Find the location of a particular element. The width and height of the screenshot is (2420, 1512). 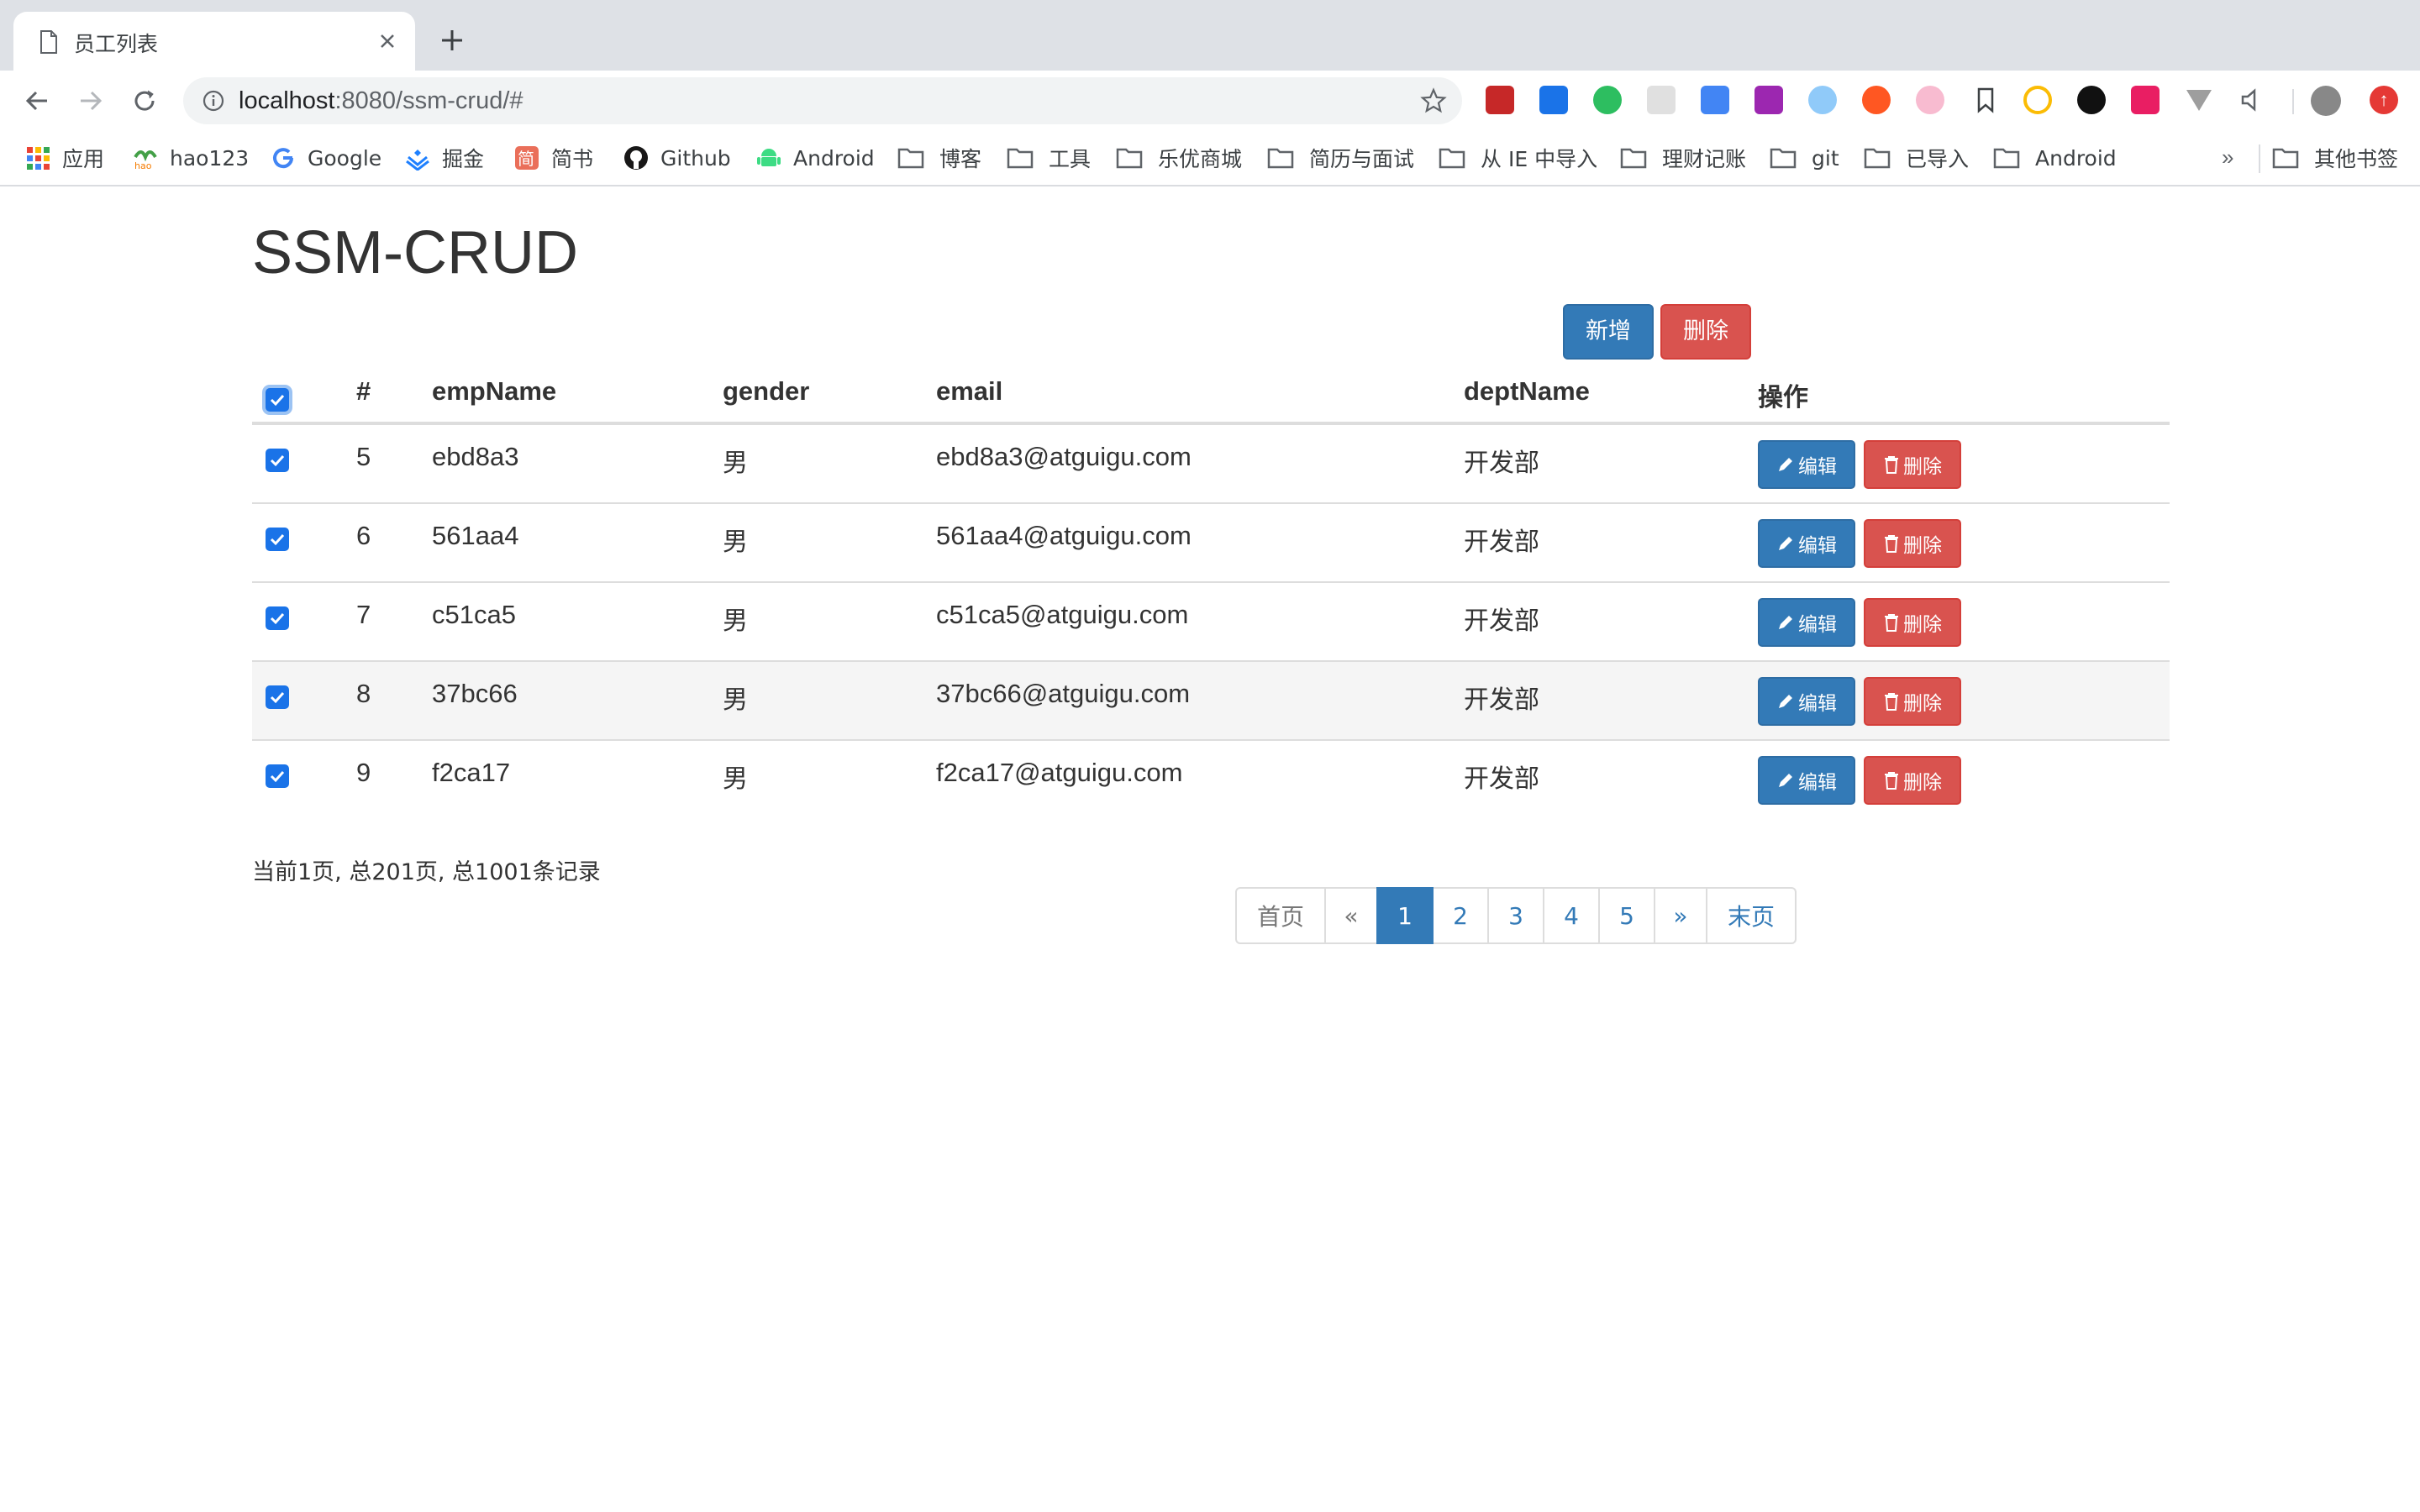

table-row: 5 ebd8a3 男 ebd8a3@atguigu.com 开发部 编辑 删除 is located at coordinates (1211, 464).